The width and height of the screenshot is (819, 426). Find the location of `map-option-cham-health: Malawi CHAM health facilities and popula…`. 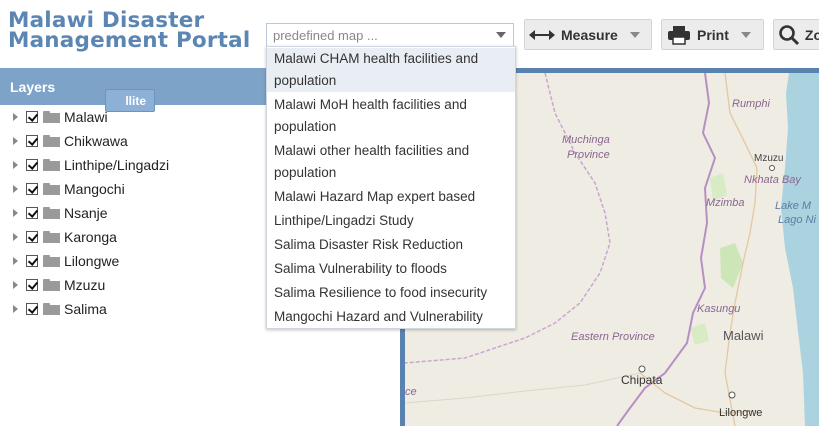

map-option-cham-health: Malawi CHAM health facilities and popula… is located at coordinates (391, 70).